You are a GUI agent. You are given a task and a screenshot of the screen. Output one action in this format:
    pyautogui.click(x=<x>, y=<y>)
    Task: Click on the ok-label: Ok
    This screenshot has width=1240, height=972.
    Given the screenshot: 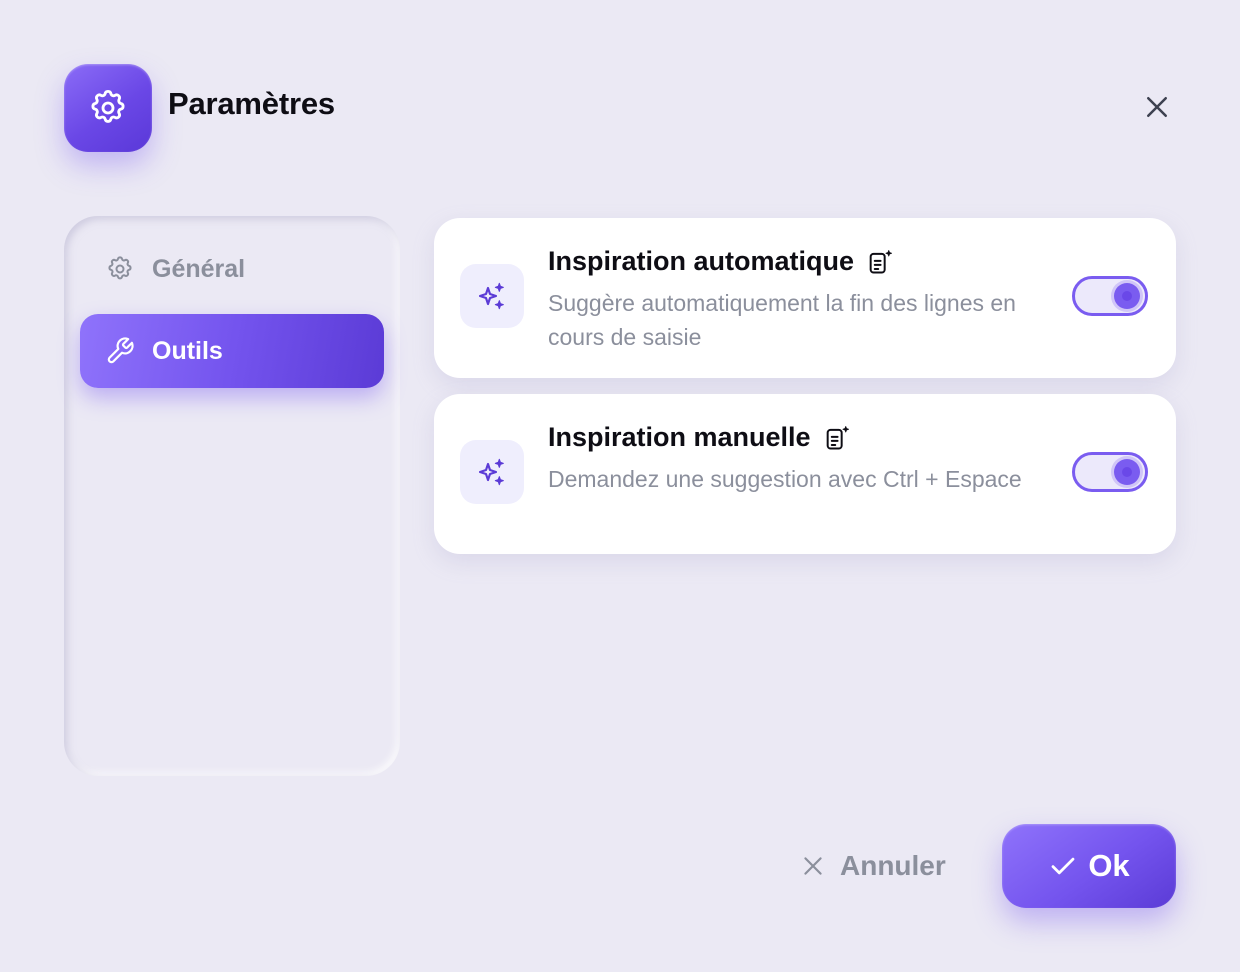 What is the action you would take?
    pyautogui.click(x=1109, y=865)
    